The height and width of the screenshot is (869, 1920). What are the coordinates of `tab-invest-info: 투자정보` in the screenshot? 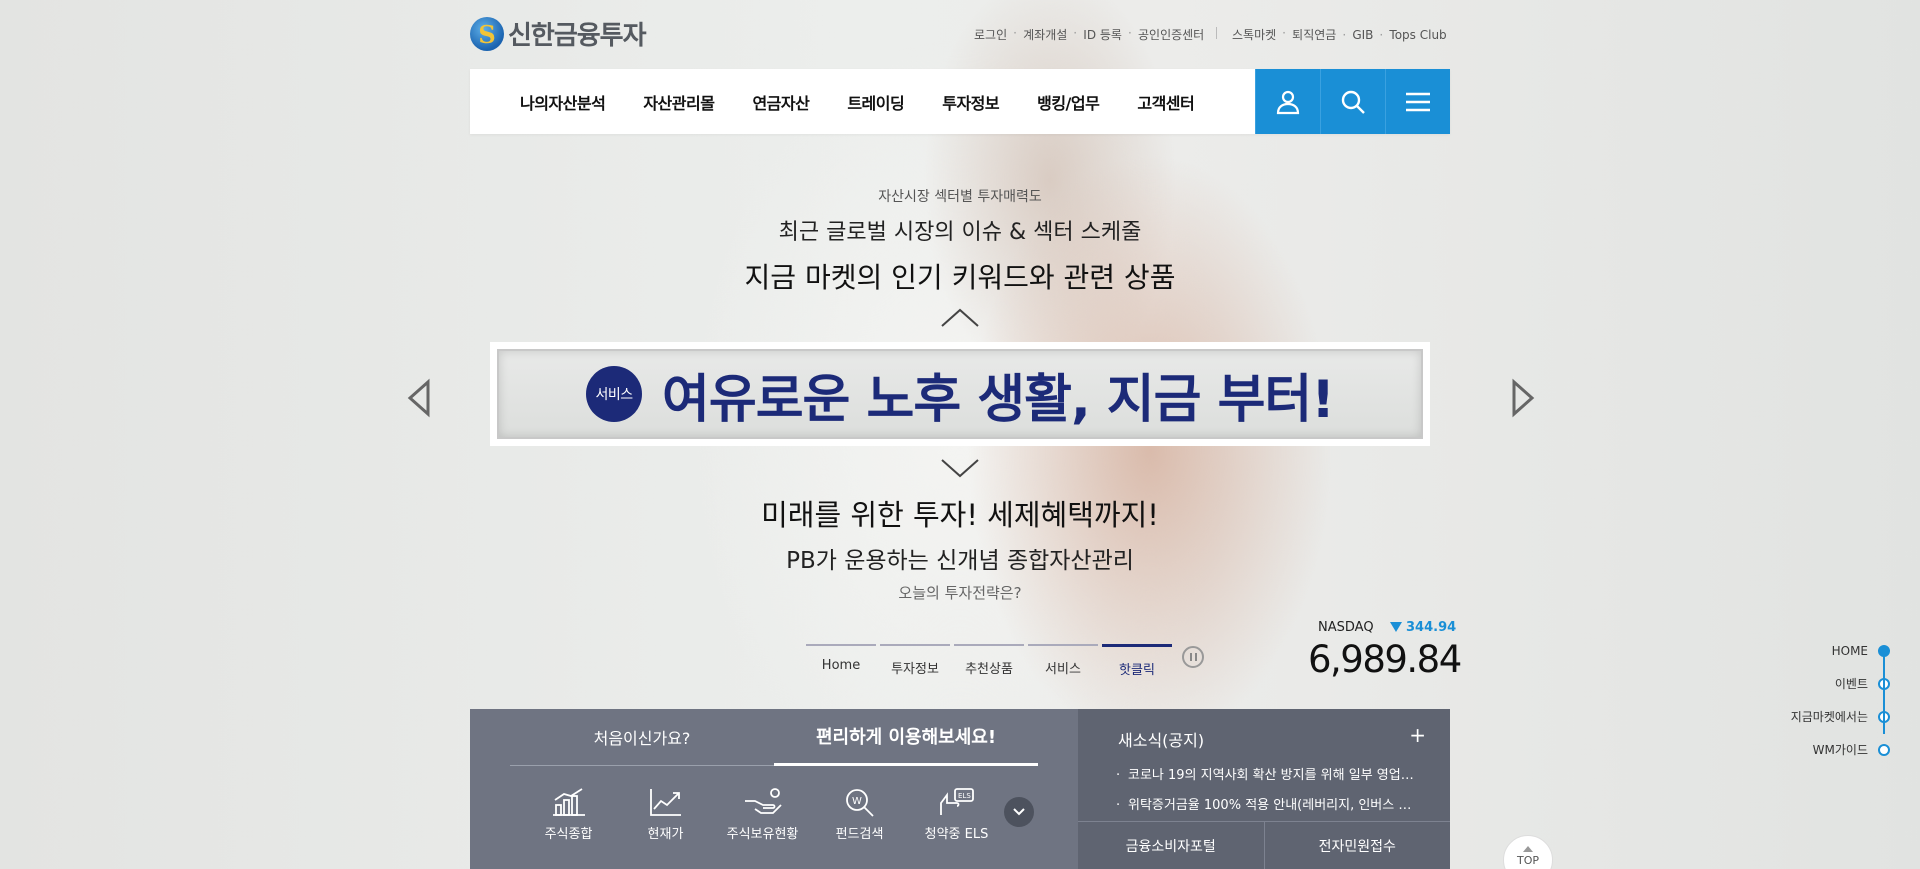 It's located at (915, 661).